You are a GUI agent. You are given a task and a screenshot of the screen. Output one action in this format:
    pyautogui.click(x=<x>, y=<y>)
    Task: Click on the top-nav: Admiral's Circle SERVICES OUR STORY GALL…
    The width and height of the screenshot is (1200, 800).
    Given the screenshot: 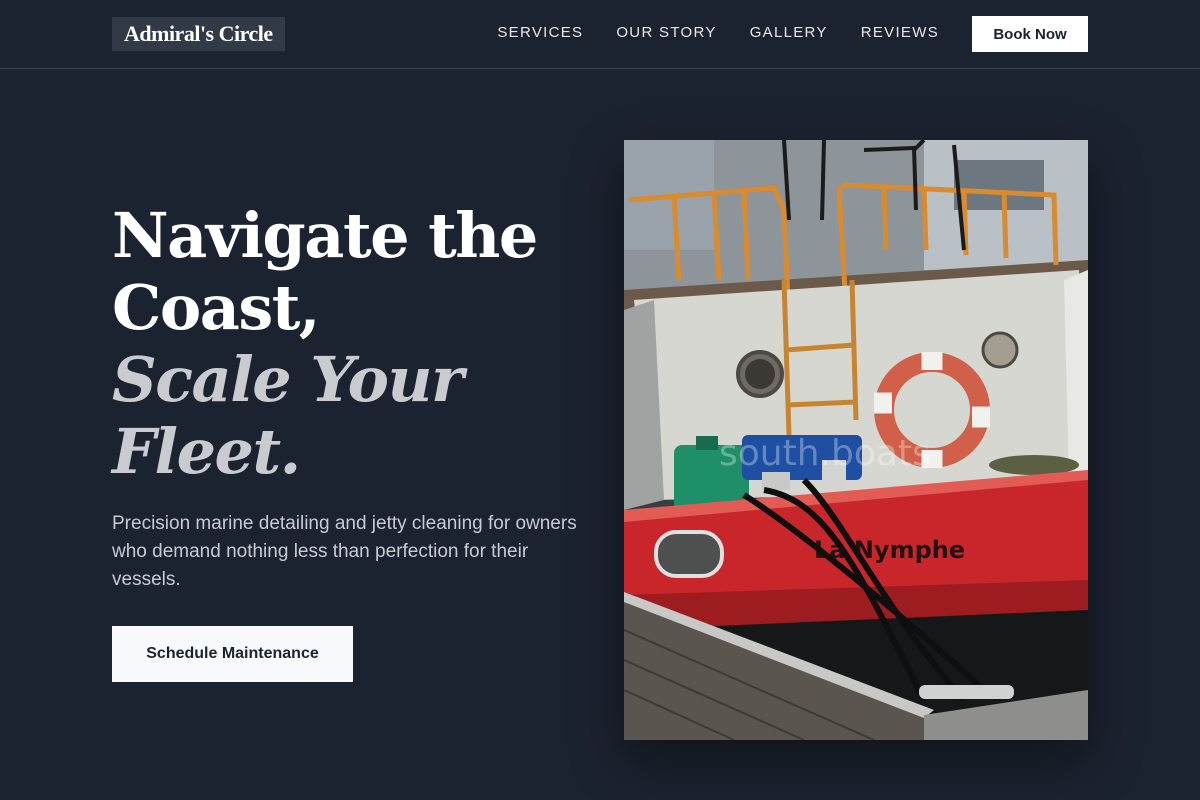 What is the action you would take?
    pyautogui.click(x=600, y=34)
    